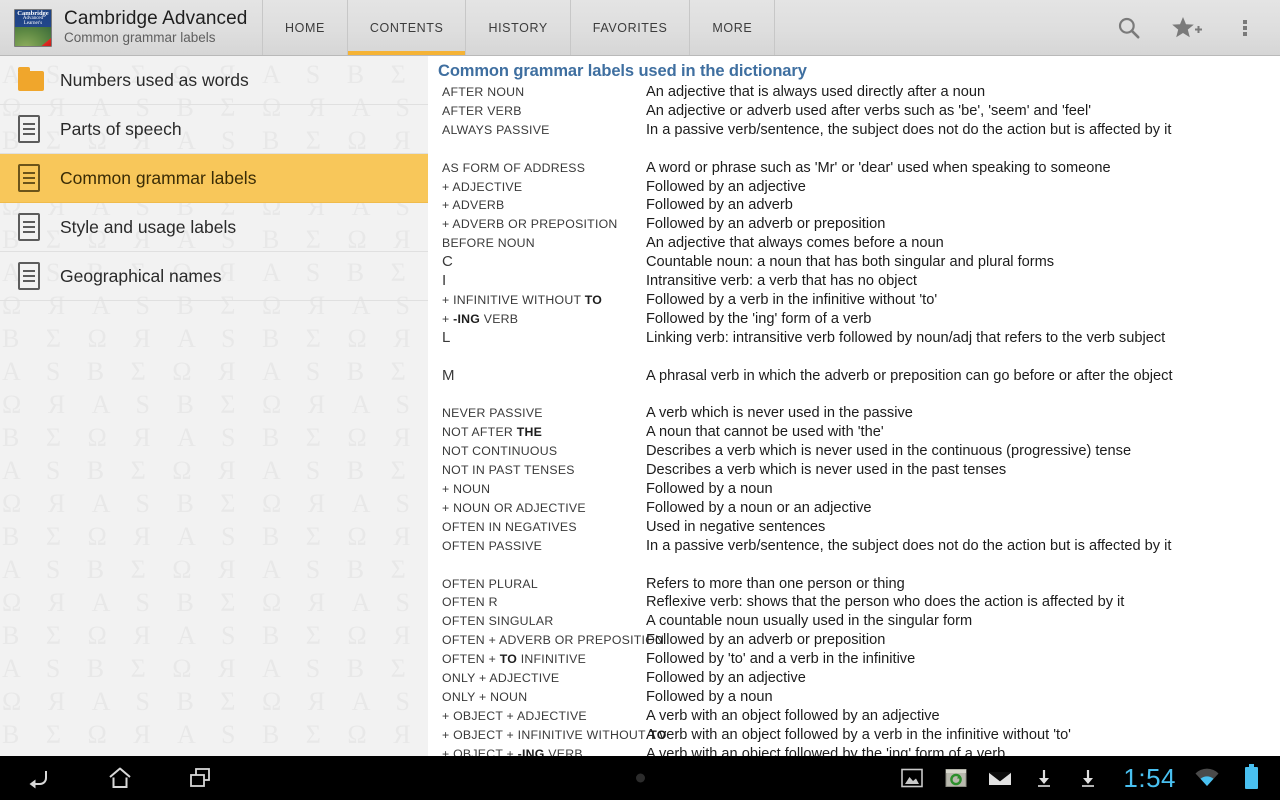 Image resolution: width=1280 pixels, height=800 pixels. I want to click on grammar-label: L, so click(446, 337).